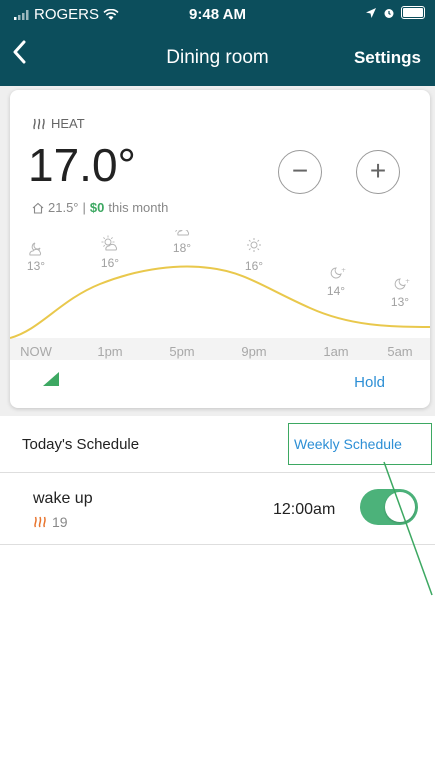 The image size is (435, 775). I want to click on schedule-item-setpoint-value: 19, so click(60, 522).